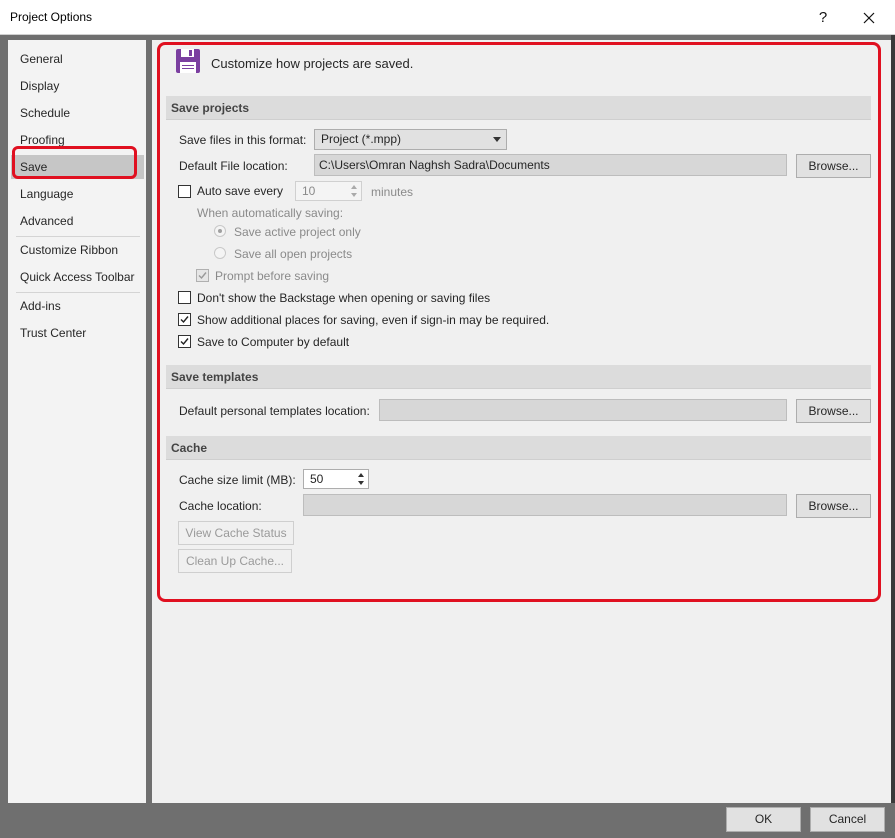 The height and width of the screenshot is (838, 895). Describe the element at coordinates (77, 221) in the screenshot. I see `sidebar-item-advanced: Advanced` at that location.